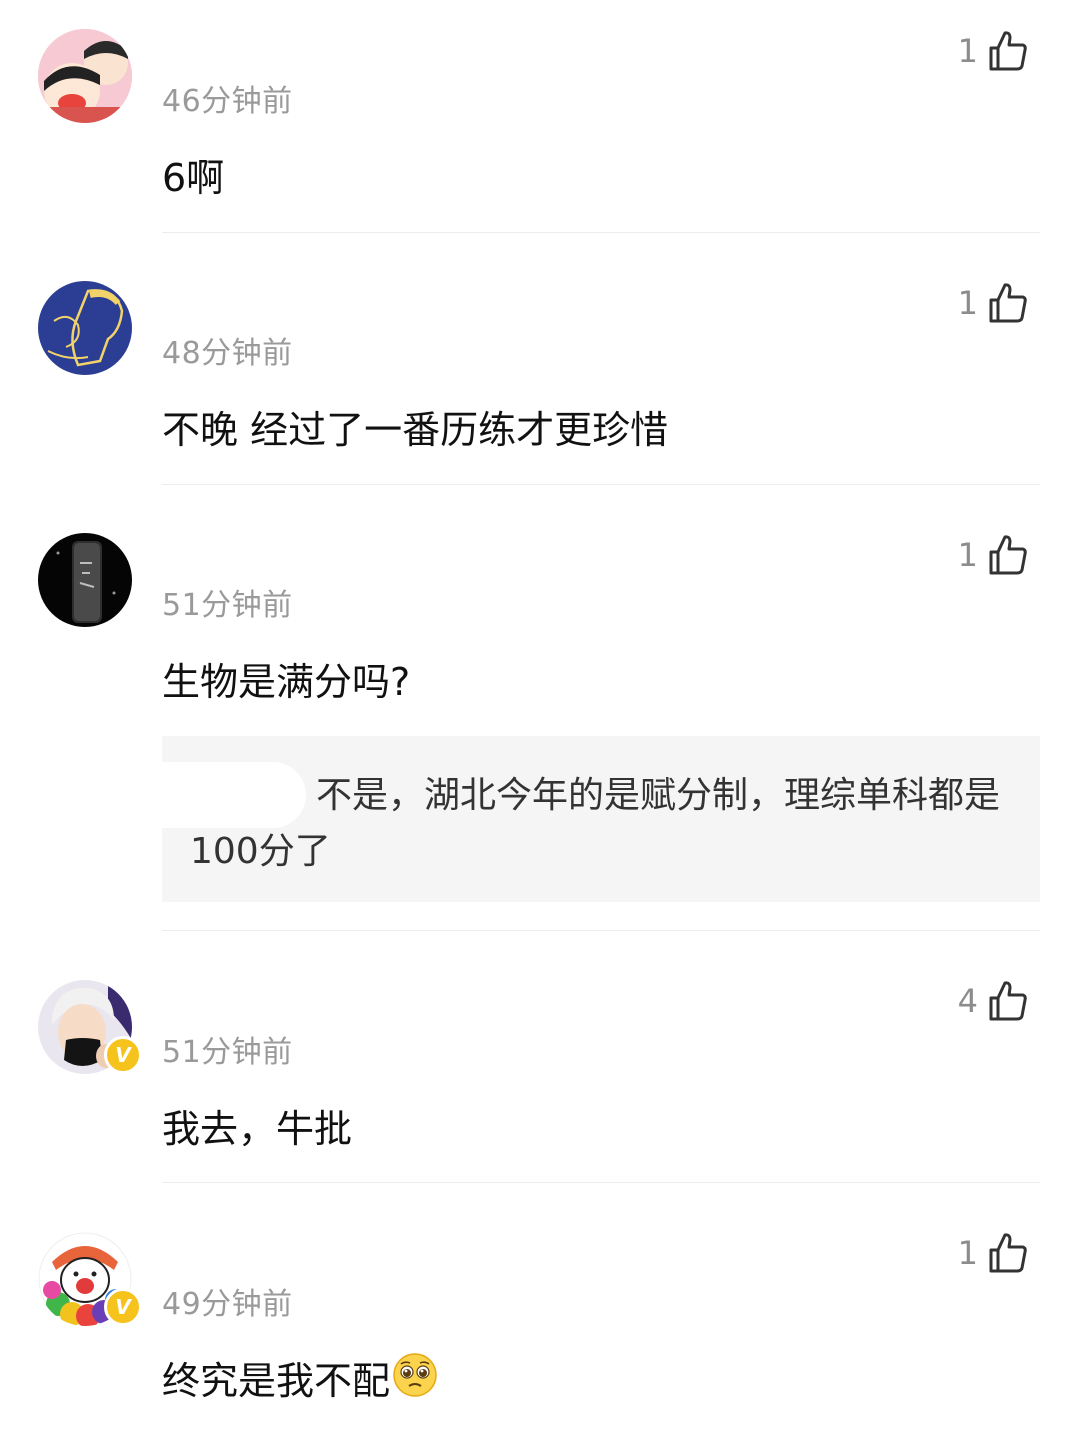  Describe the element at coordinates (595, 824) in the screenshot. I see `reply-text: 不是，湖北今年的是赋分制，理综单科都是100分了` at that location.